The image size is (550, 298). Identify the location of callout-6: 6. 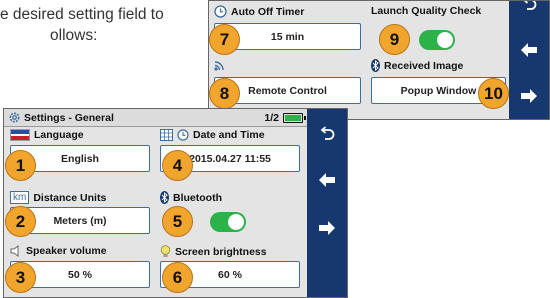
(177, 277).